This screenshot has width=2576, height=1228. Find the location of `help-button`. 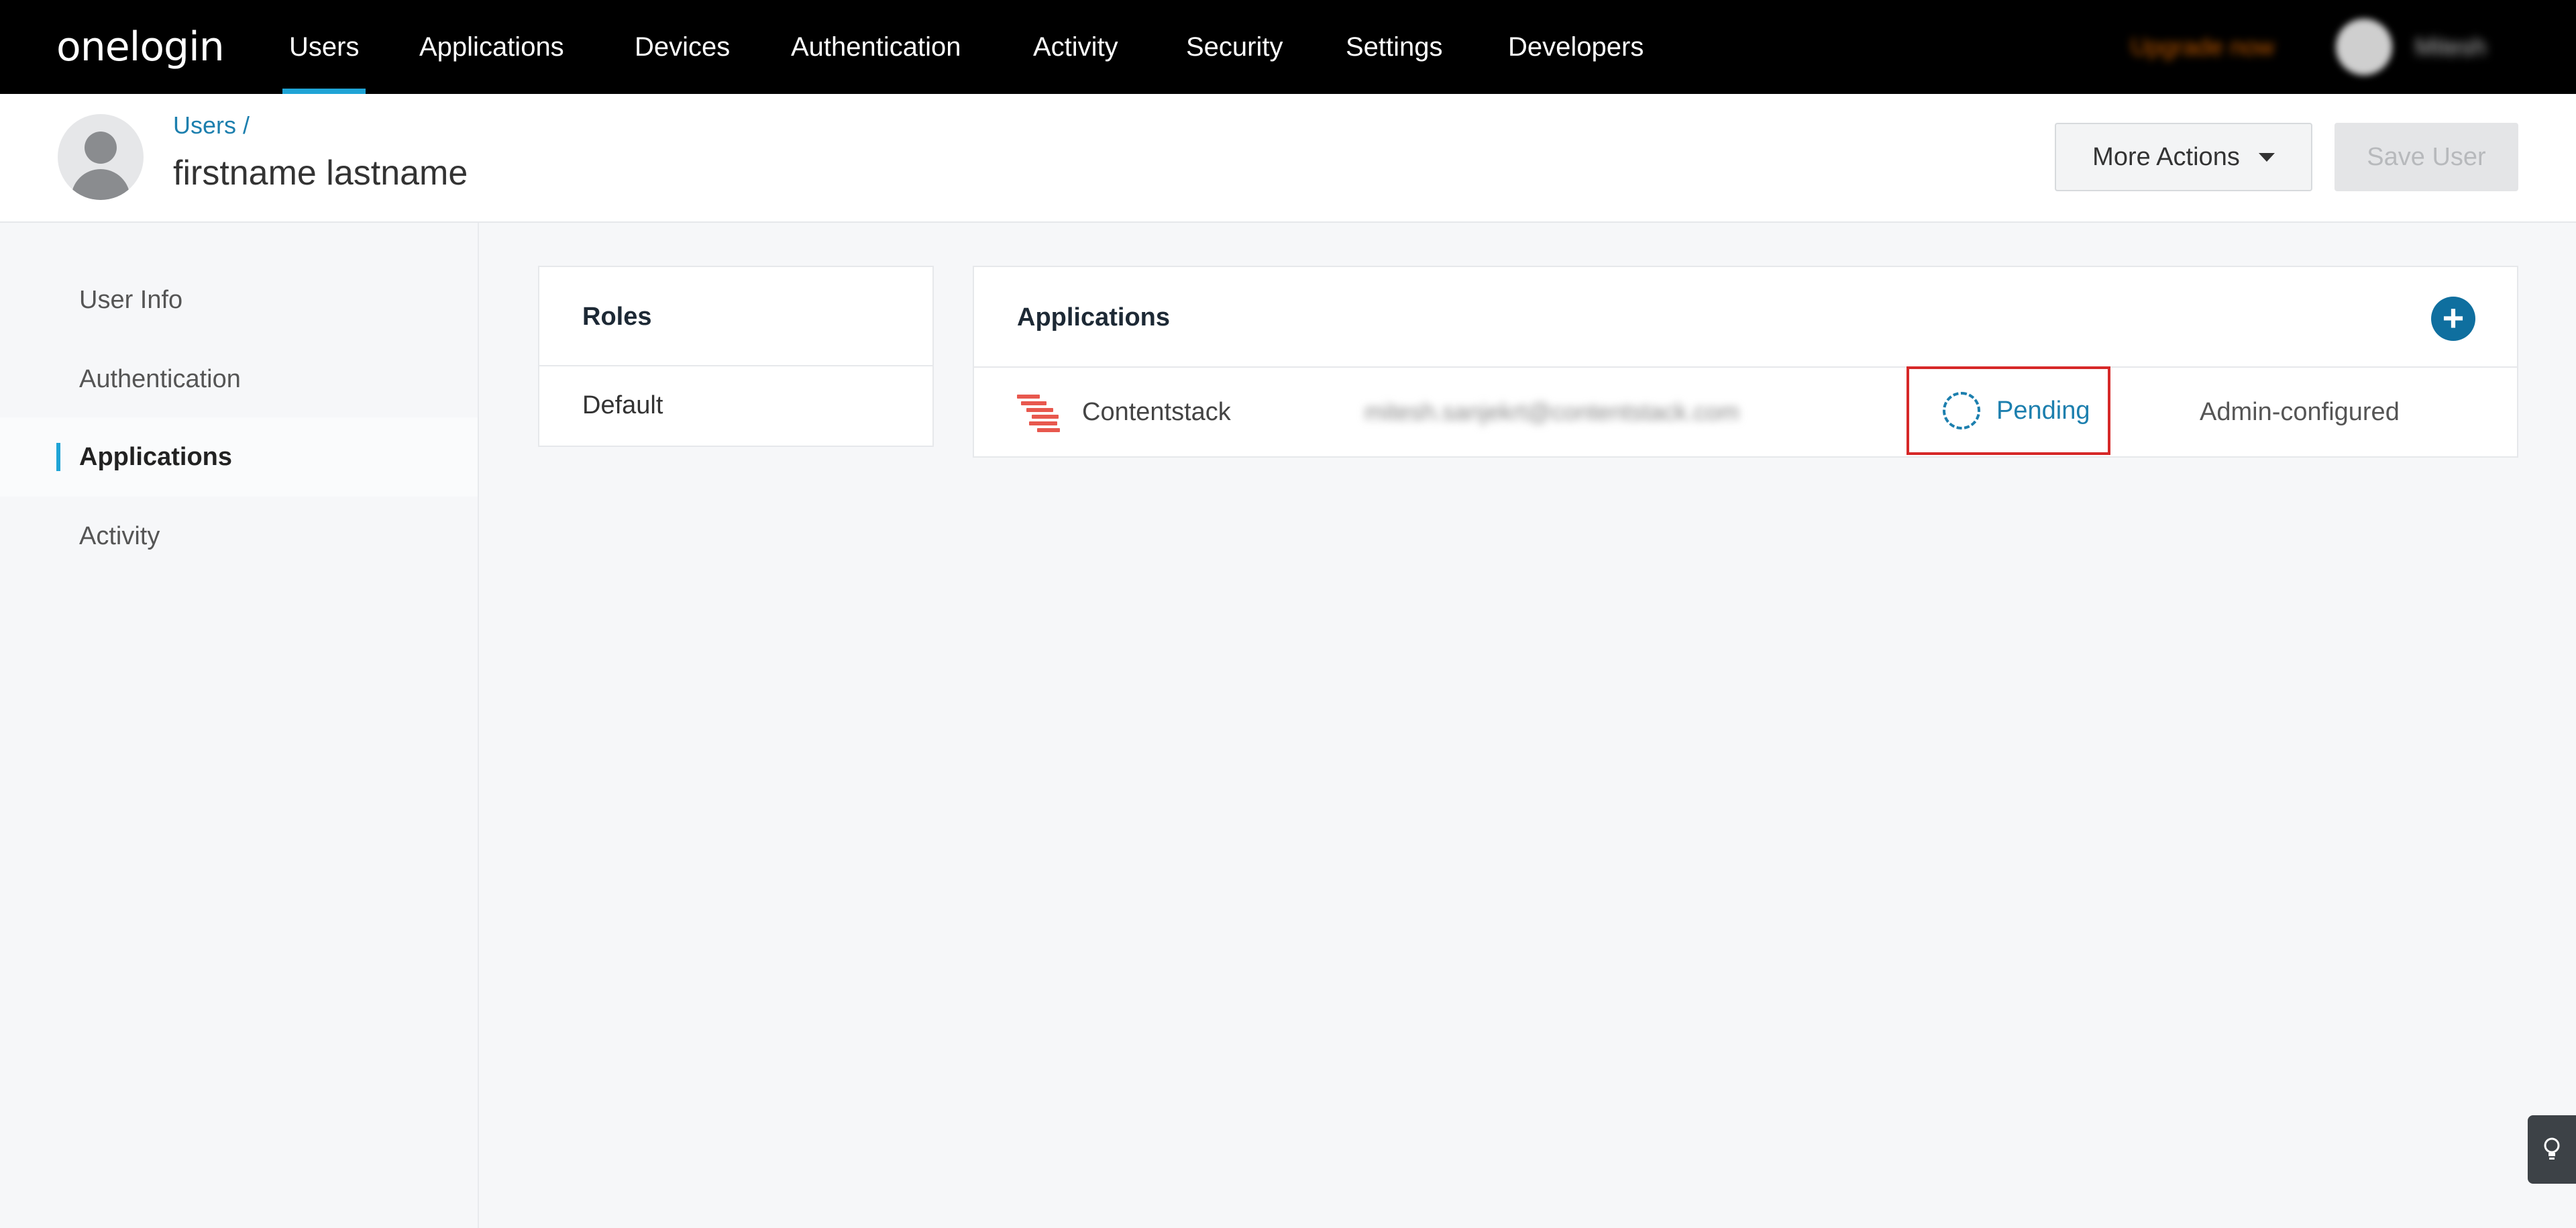

help-button is located at coordinates (2552, 1149).